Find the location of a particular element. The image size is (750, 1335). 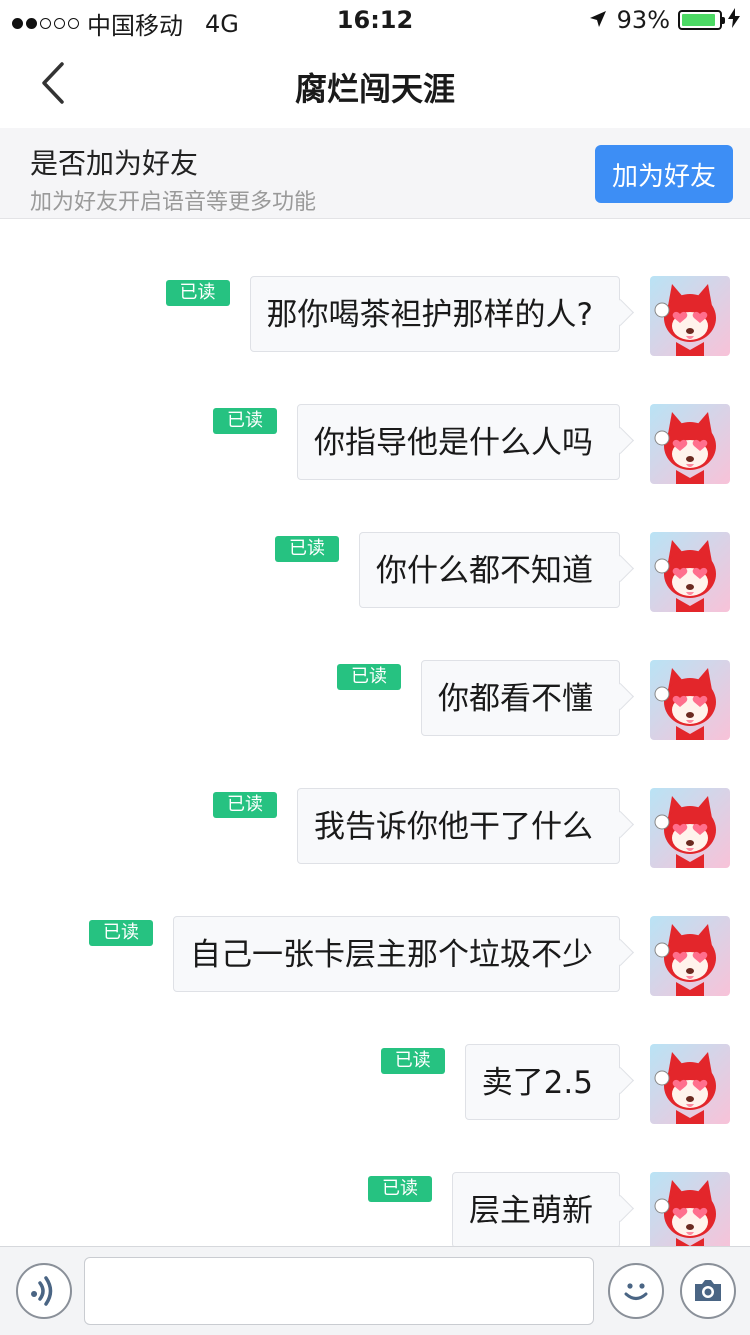

input-bar is located at coordinates (375, 1290).